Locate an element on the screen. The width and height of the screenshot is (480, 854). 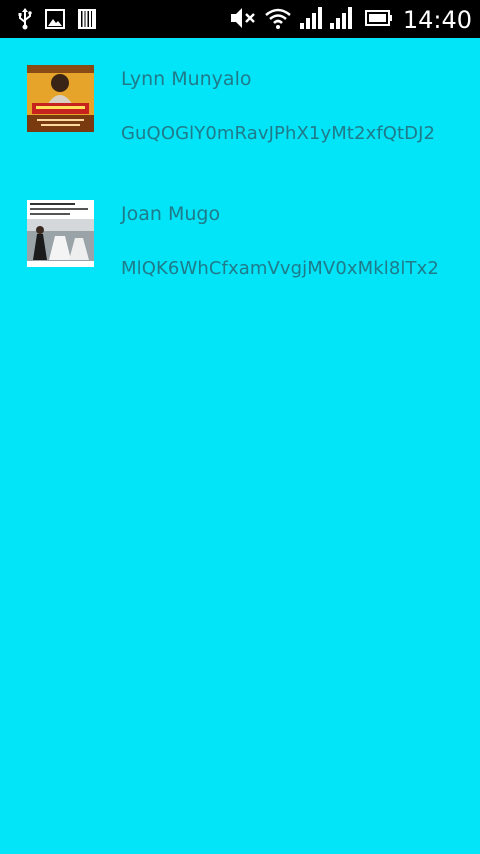
list-item: Joan Mugo MlQK6WhCfxamVvgjMV0xMkl8lTx2 is located at coordinates (240, 233).